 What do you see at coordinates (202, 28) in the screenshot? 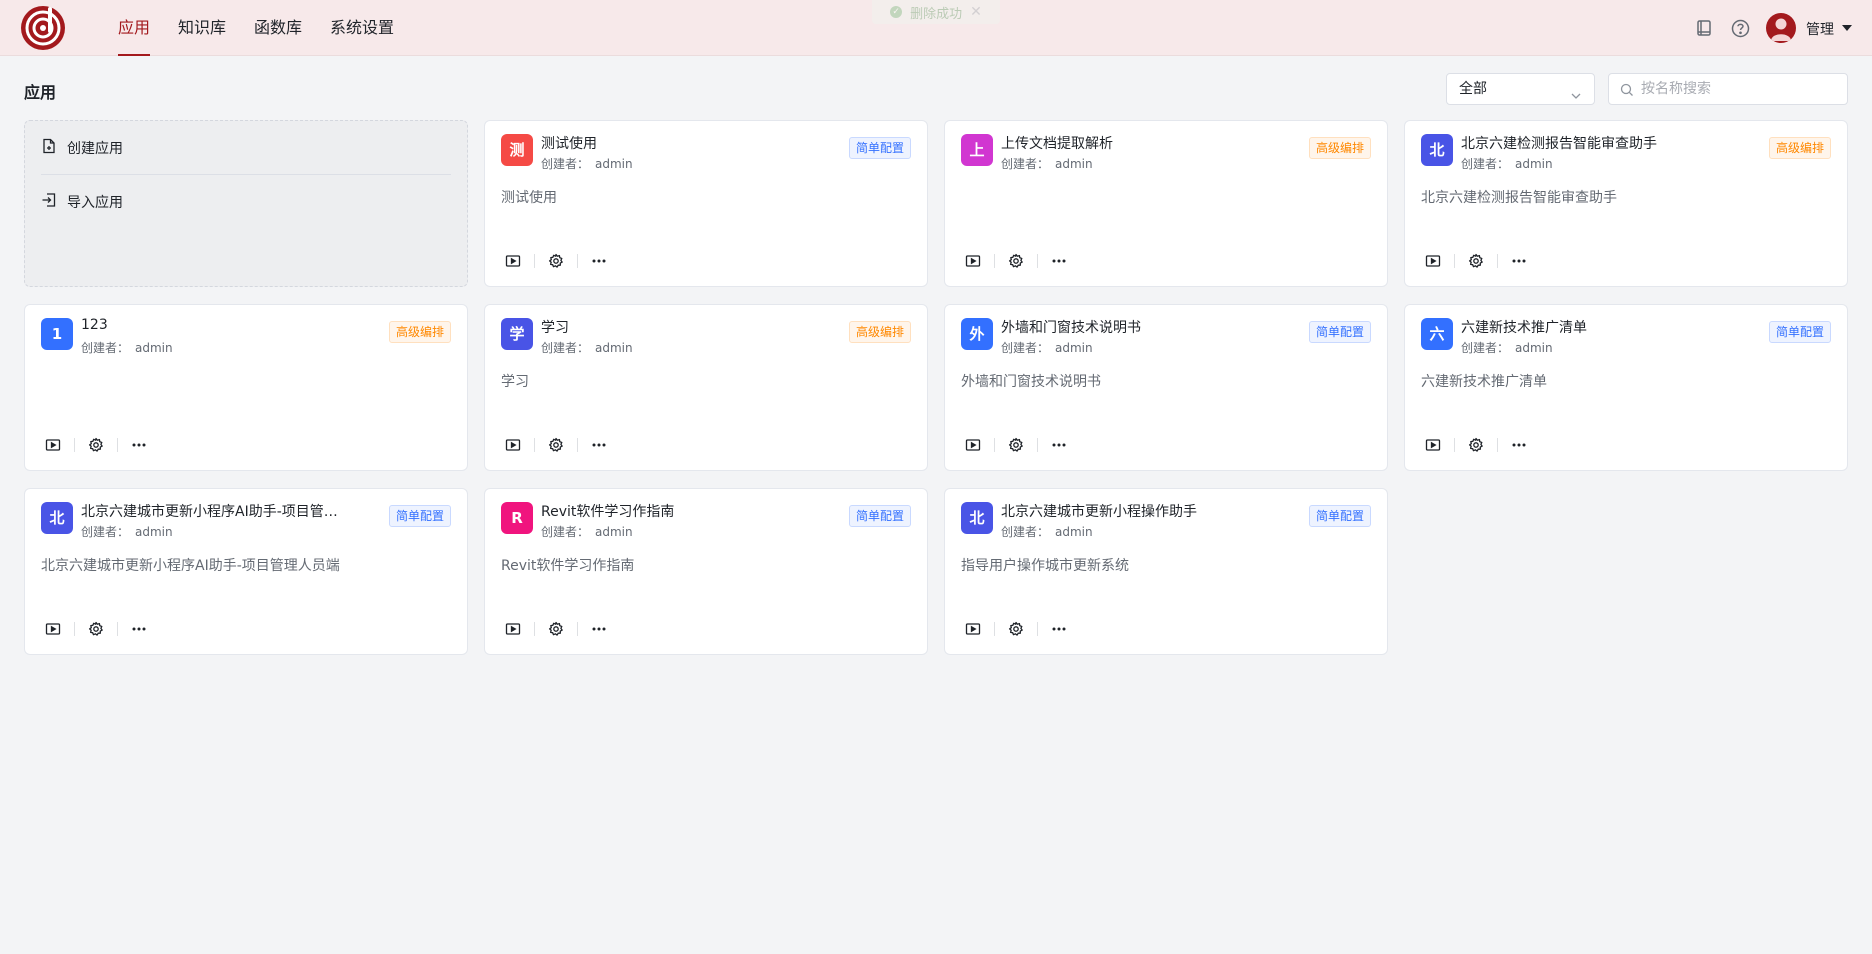
I see `nav-item: 知识库` at bounding box center [202, 28].